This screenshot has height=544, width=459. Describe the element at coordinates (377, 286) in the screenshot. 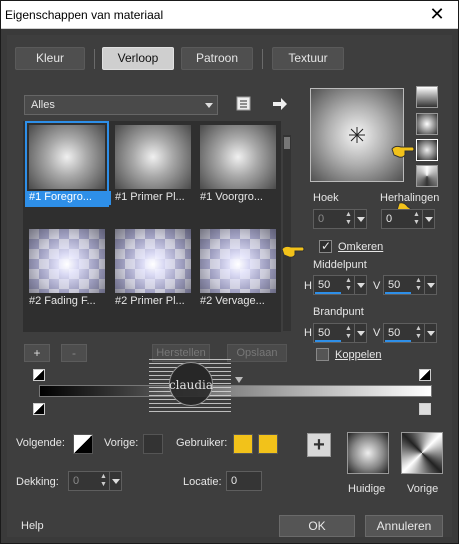

I see `center-v-label: V` at that location.